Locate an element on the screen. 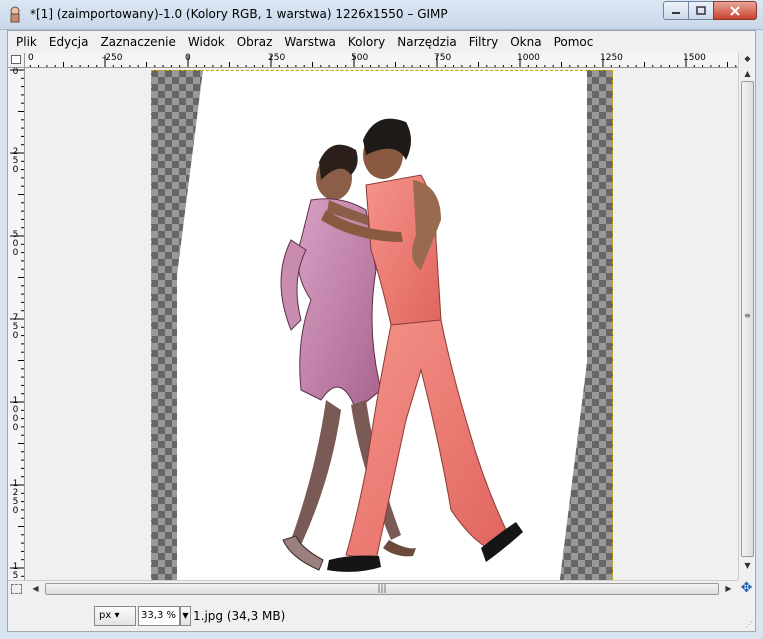 This screenshot has width=763, height=639. menu-pomoc: Pomoc is located at coordinates (574, 42).